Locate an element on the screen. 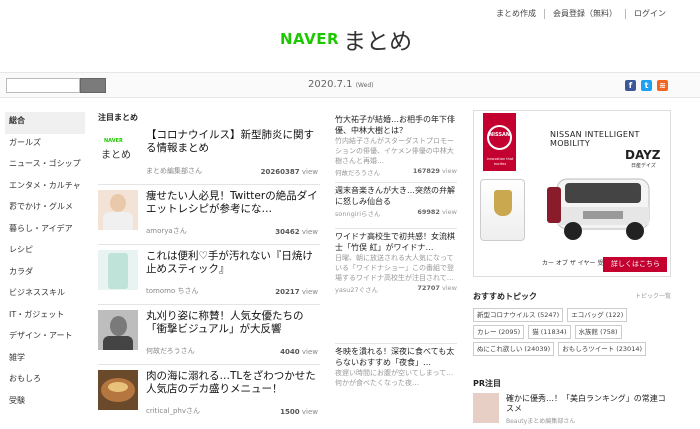  article-author: 何故だろうさん is located at coordinates (170, 351).